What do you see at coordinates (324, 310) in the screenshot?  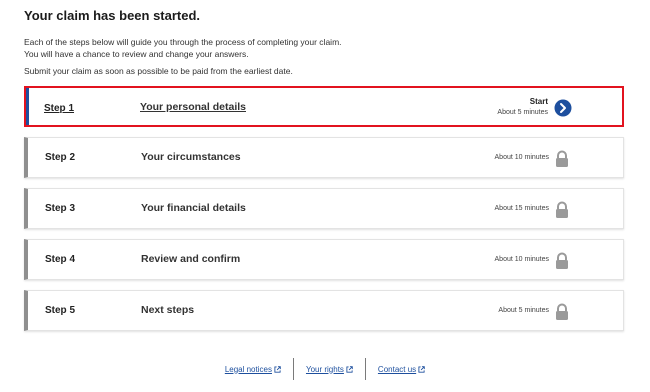 I see `step-5-card: Step 5 Next steps About 5 minutes` at bounding box center [324, 310].